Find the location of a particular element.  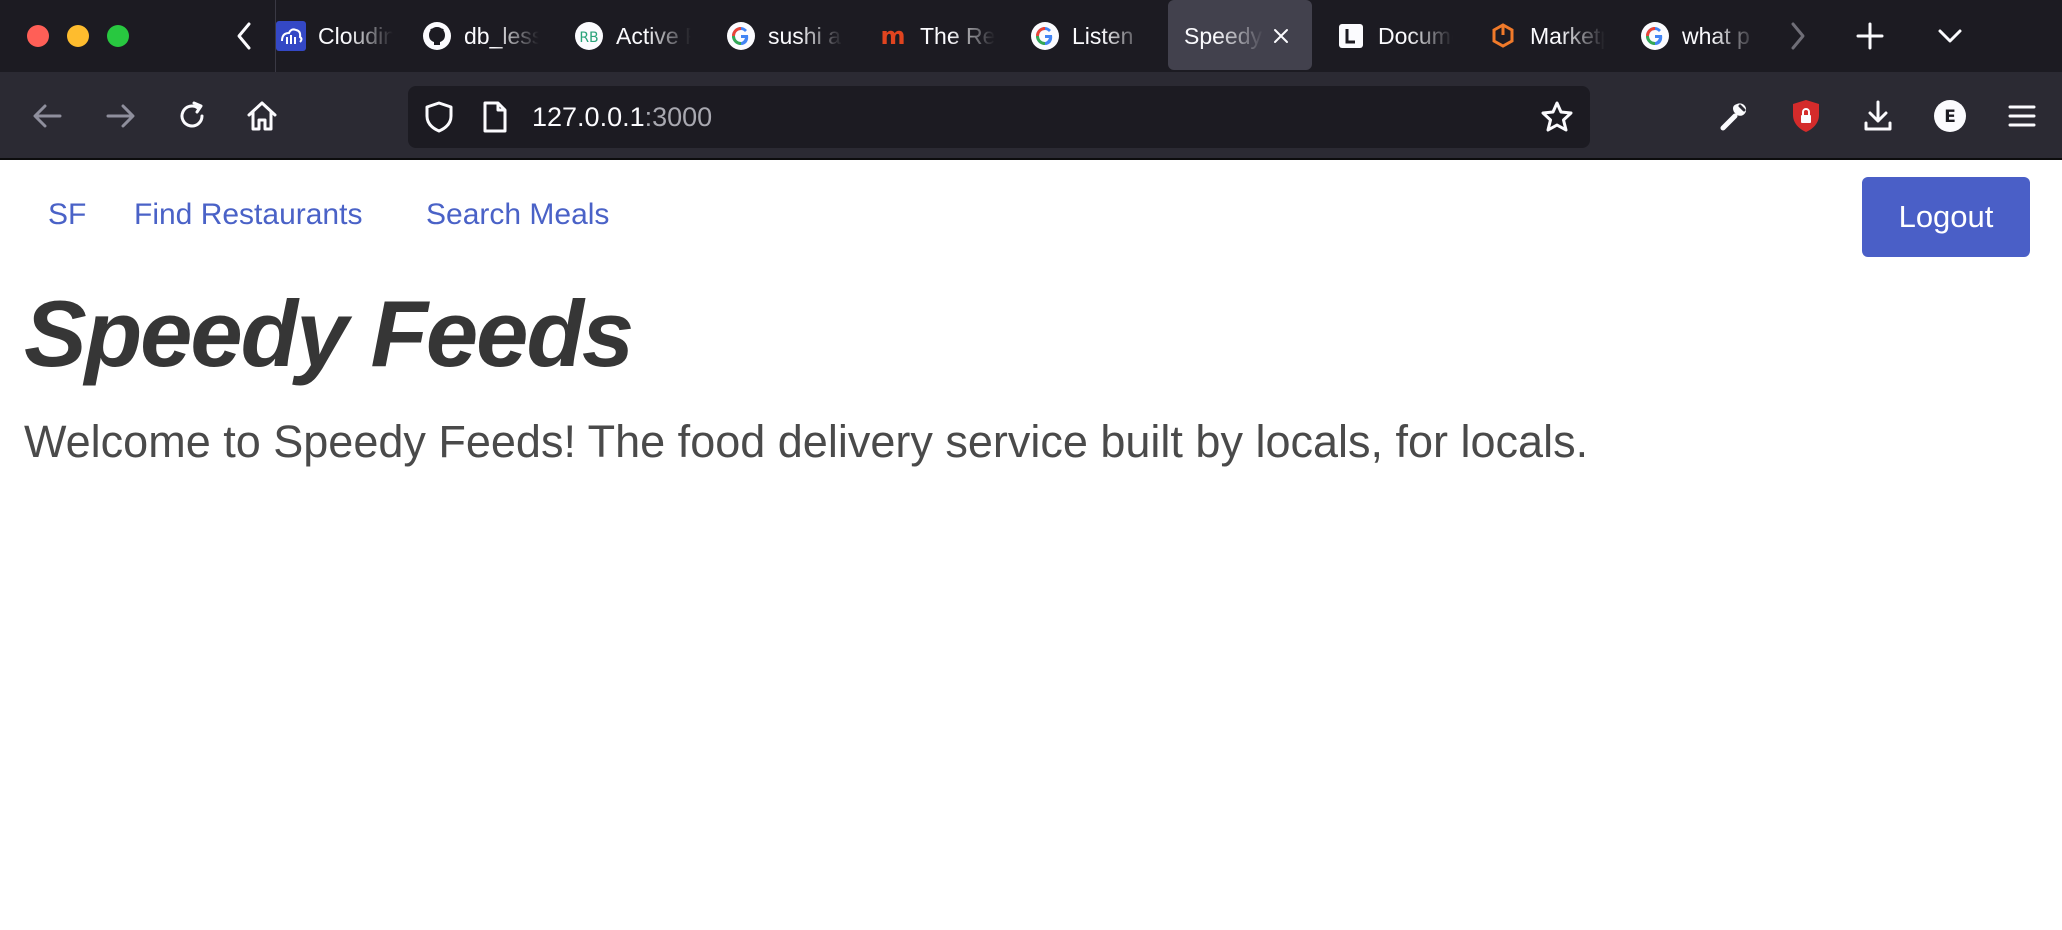

nav-brand-link: SF is located at coordinates (67, 215).